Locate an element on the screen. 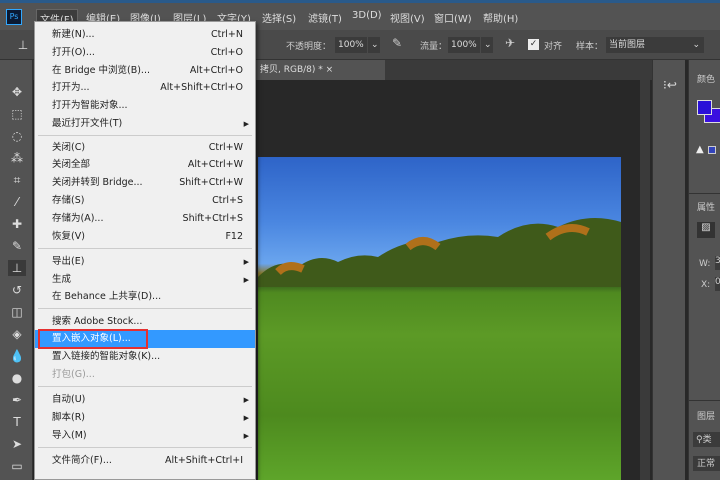 The height and width of the screenshot is (480, 720). menu-item-label: 恢复(V) is located at coordinates (68, 236).